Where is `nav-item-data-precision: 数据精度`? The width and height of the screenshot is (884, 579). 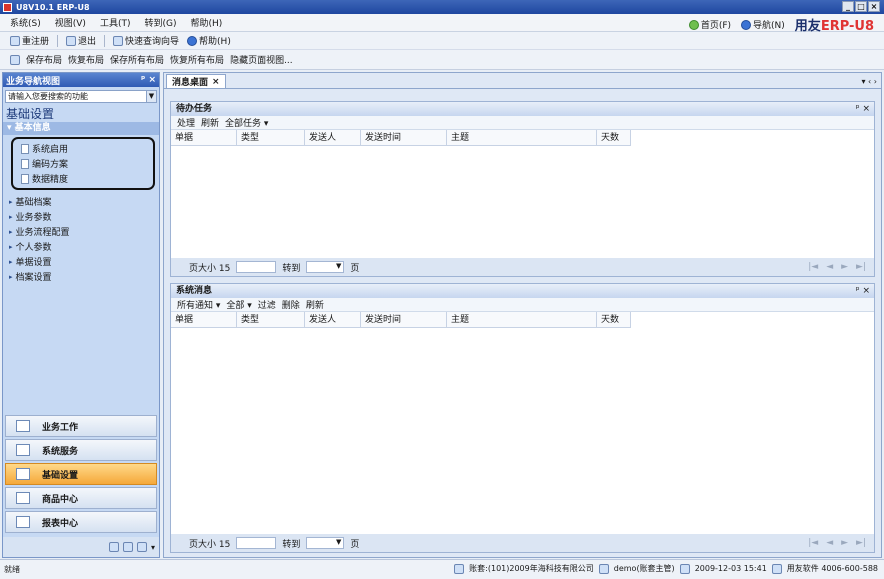
nav-item-data-precision: 数据精度 is located at coordinates (83, 178).